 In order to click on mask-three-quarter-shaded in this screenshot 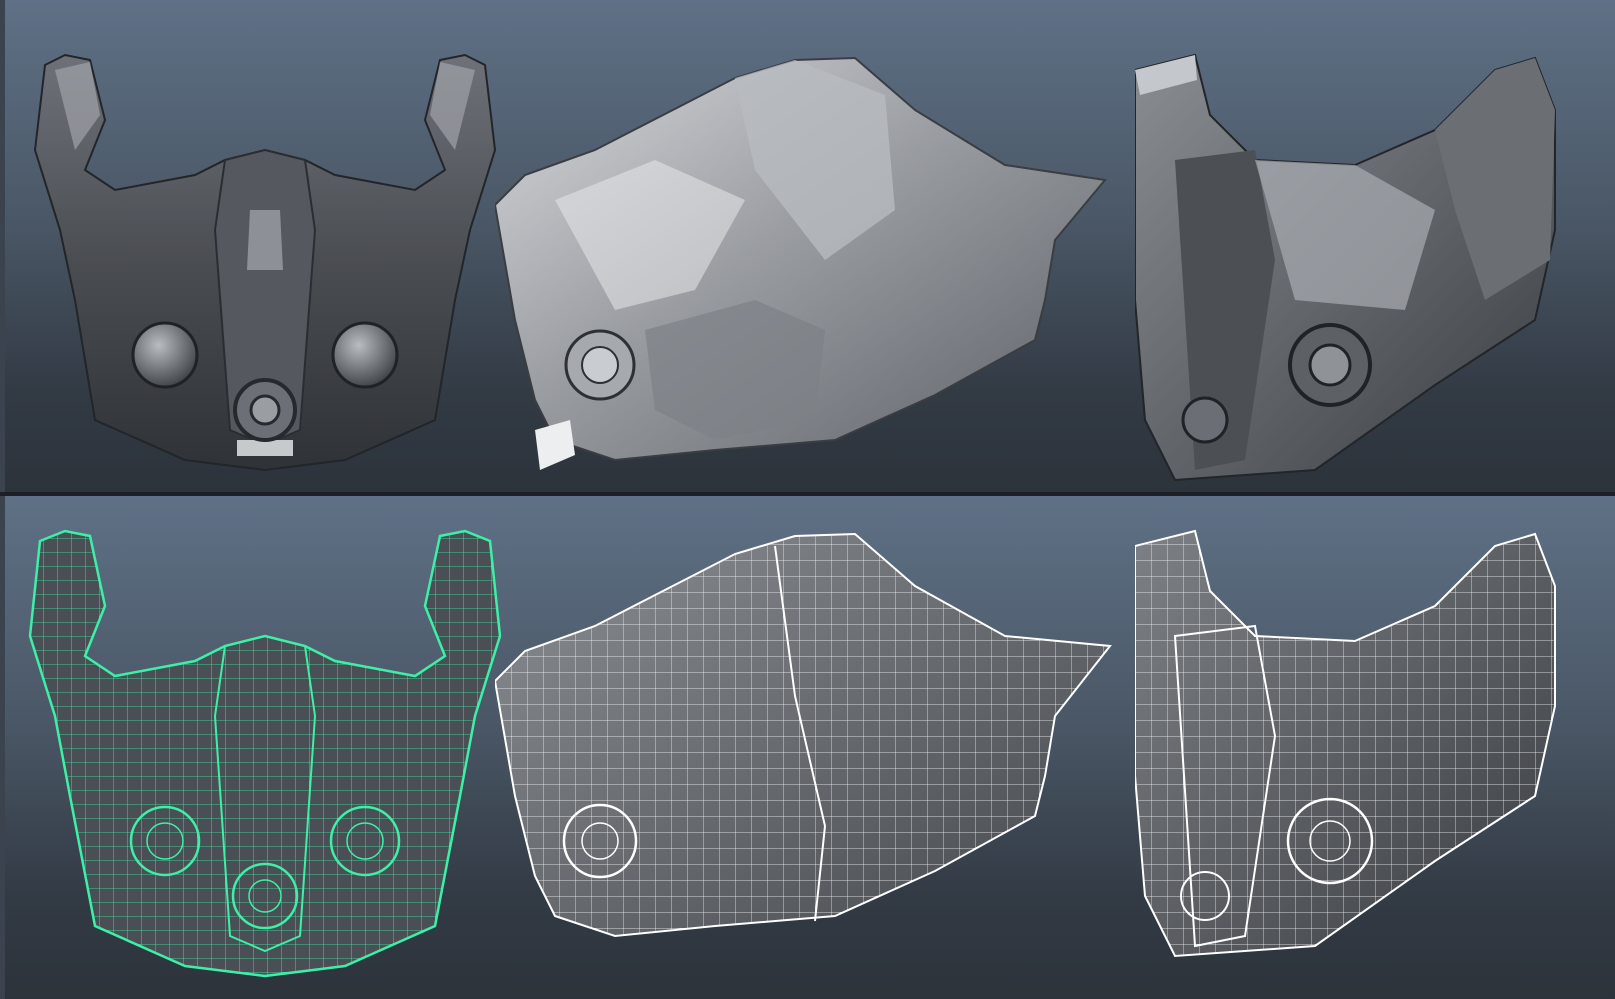, I will do `click(1367, 246)`.